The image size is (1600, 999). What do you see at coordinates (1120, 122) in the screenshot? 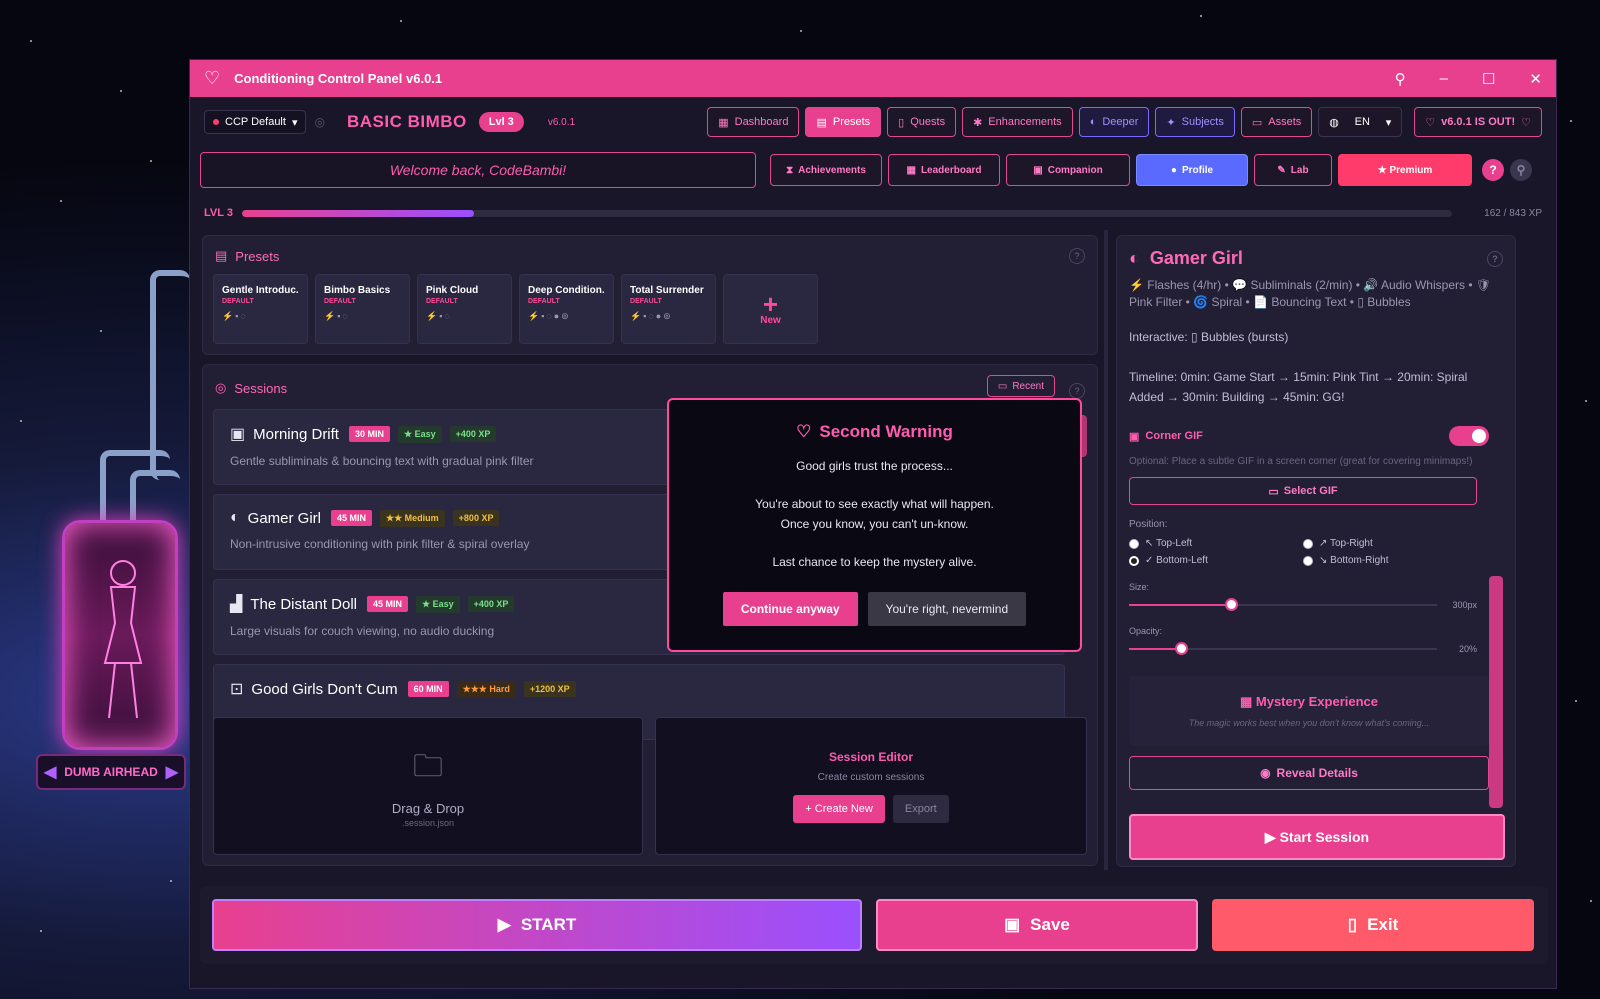
I see `nav-label: Deeper` at bounding box center [1120, 122].